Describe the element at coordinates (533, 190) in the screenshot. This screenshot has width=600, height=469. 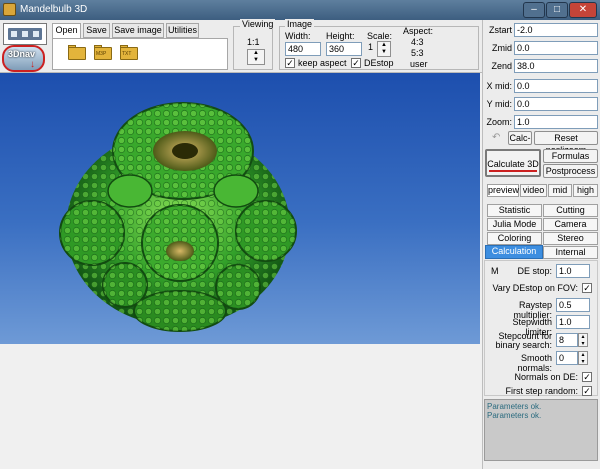
I see `tab-video: video` at that location.